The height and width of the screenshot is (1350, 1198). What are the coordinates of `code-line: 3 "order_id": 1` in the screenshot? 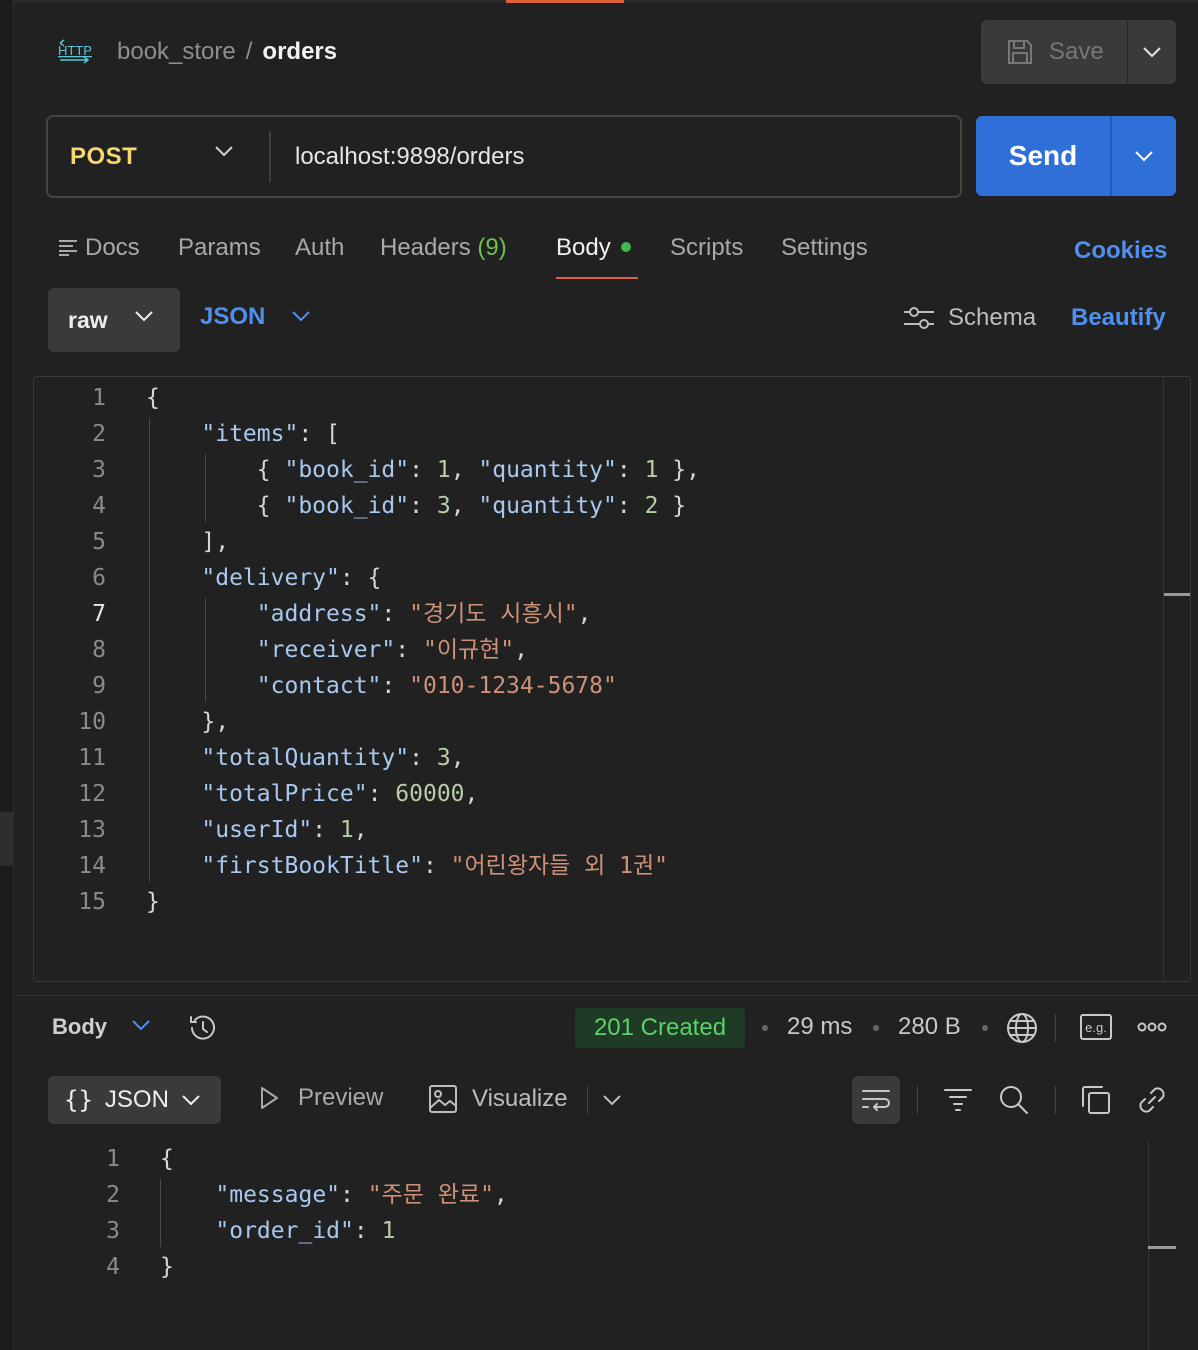 It's located at (574, 1231).